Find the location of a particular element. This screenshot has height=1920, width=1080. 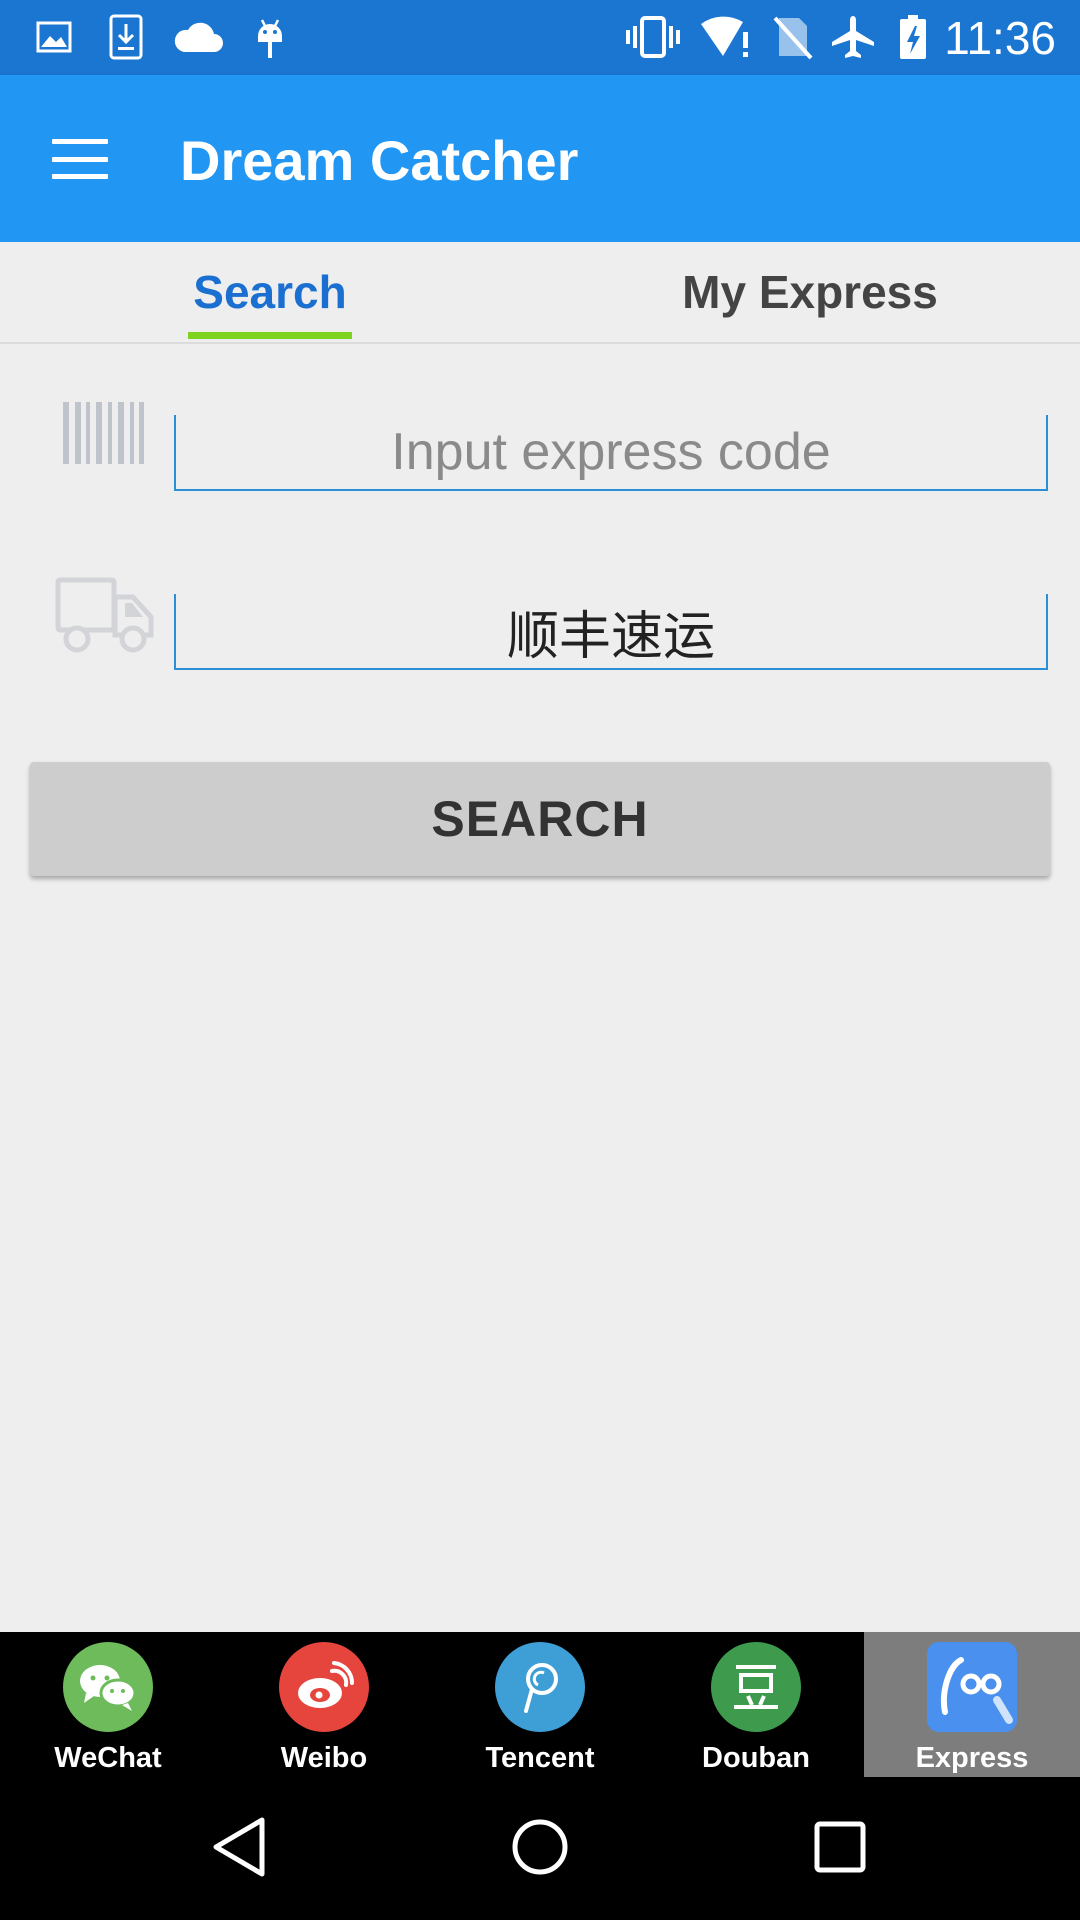

nav-label-express: Express is located at coordinates (972, 1758).